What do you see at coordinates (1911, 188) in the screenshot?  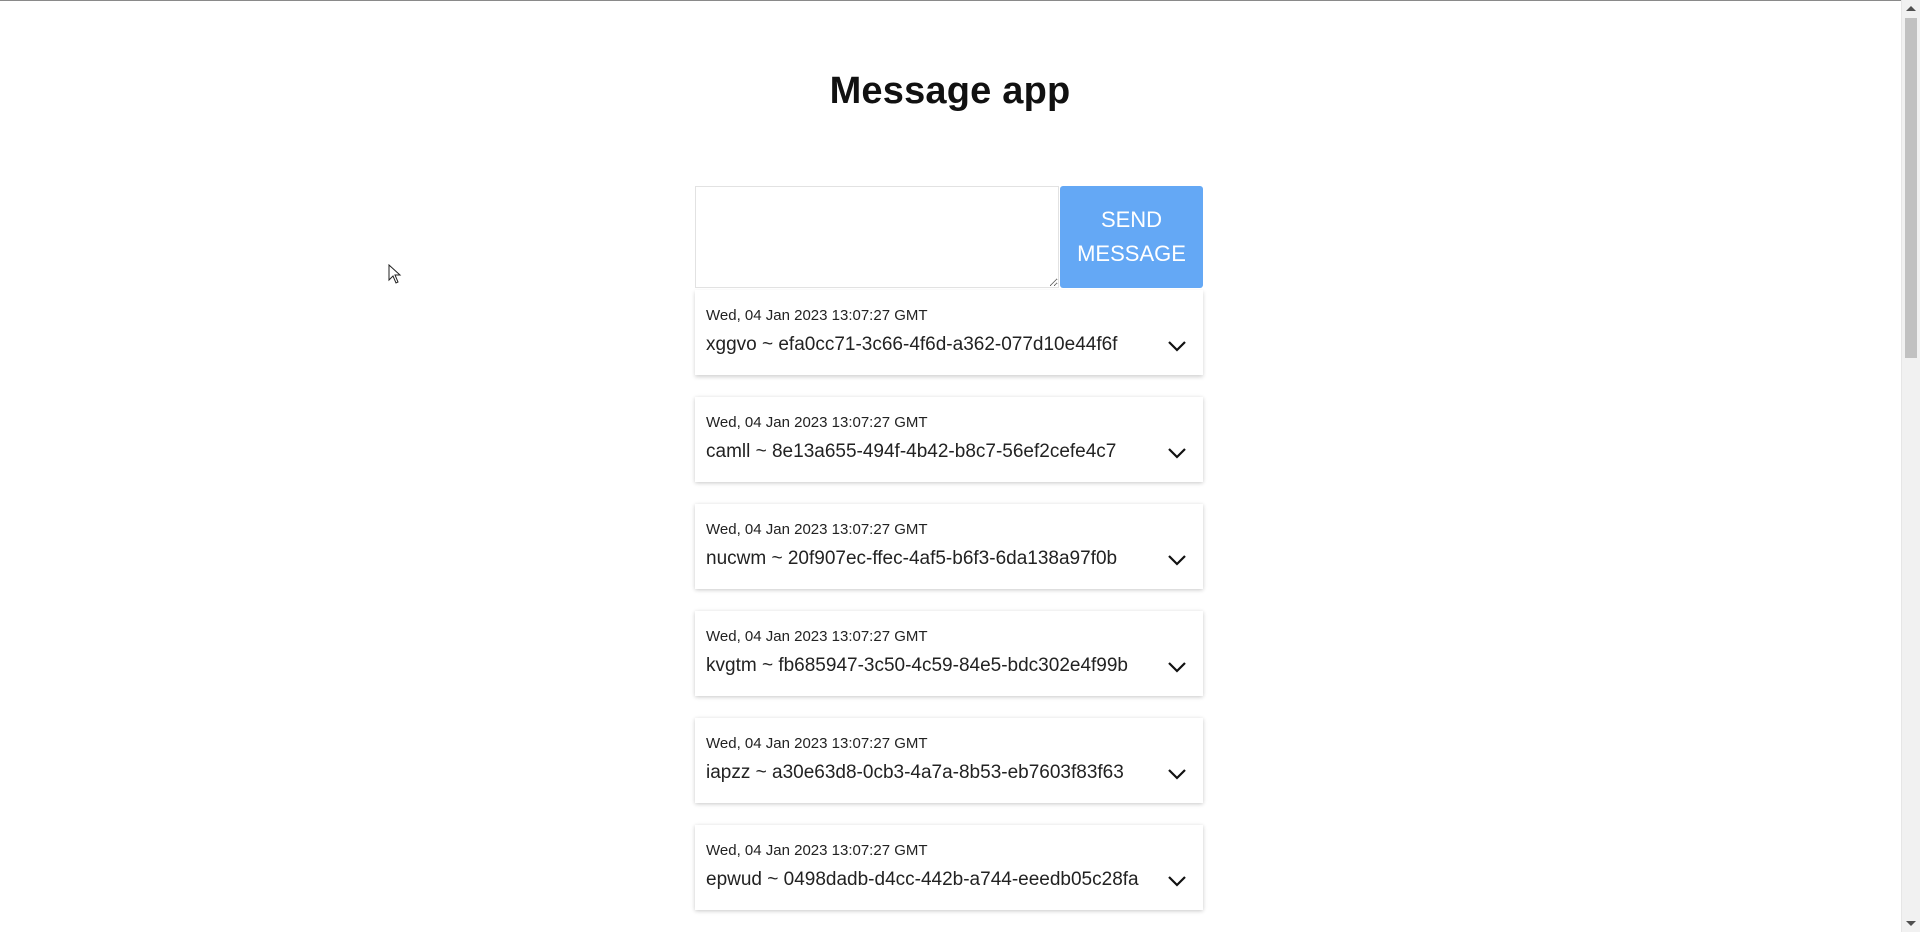 I see `scrollbar-thumb` at bounding box center [1911, 188].